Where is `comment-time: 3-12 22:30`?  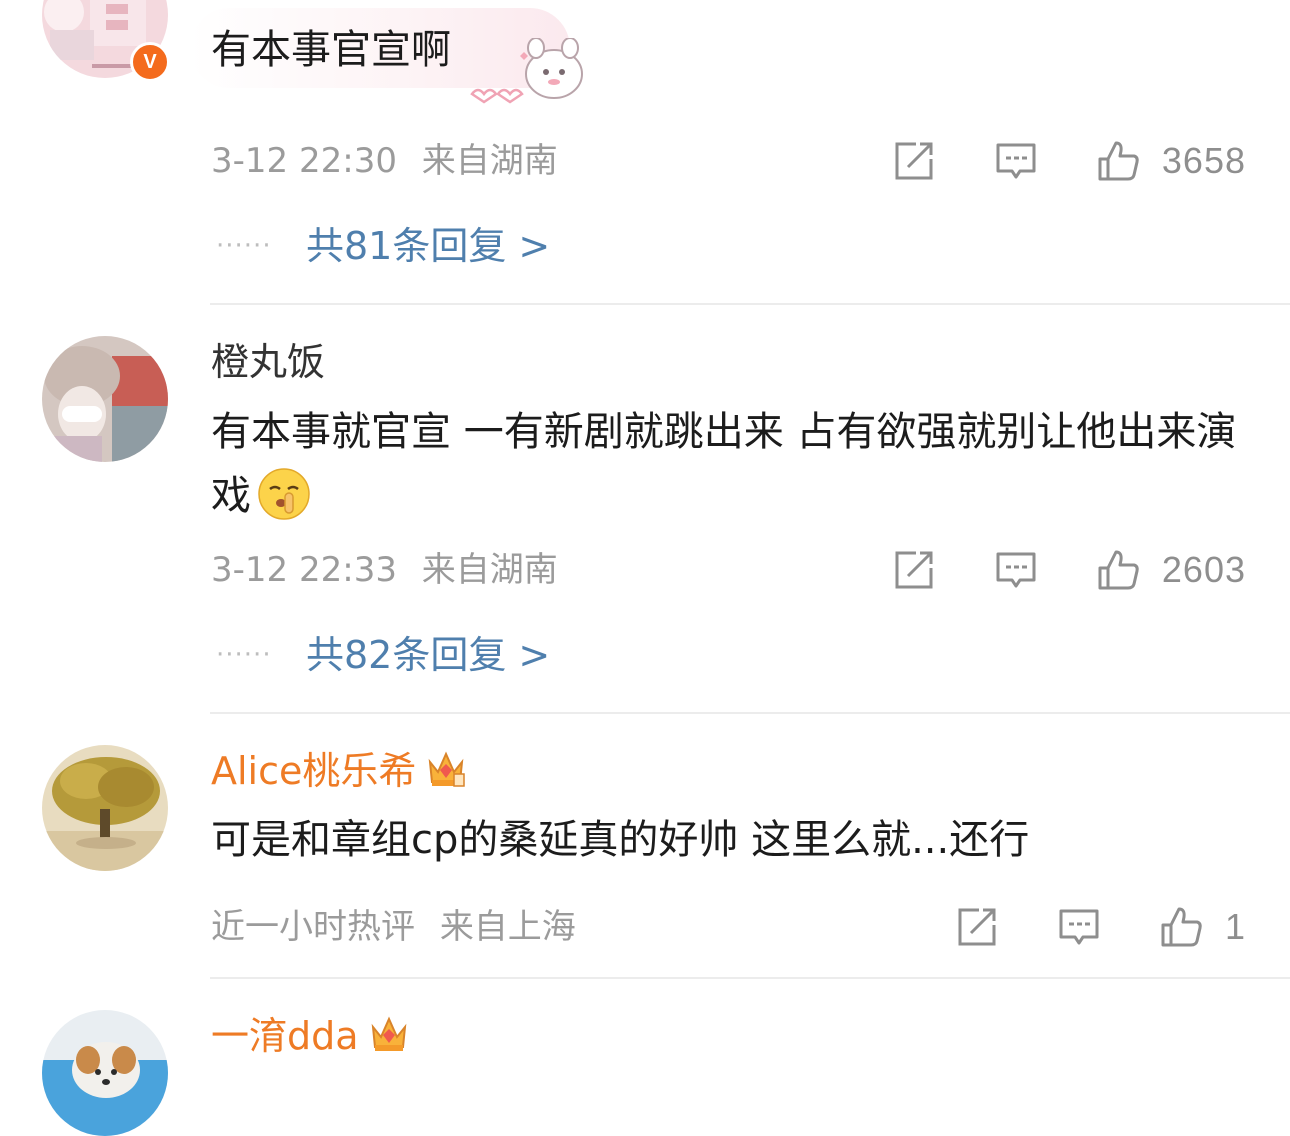 comment-time: 3-12 22:30 is located at coordinates (304, 161).